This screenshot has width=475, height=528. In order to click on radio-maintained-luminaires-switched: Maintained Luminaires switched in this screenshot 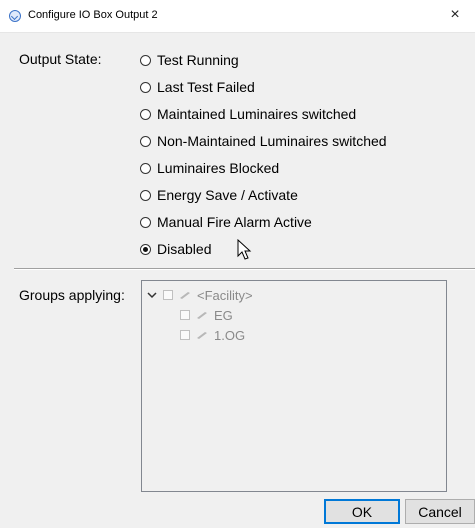, I will do `click(248, 114)`.